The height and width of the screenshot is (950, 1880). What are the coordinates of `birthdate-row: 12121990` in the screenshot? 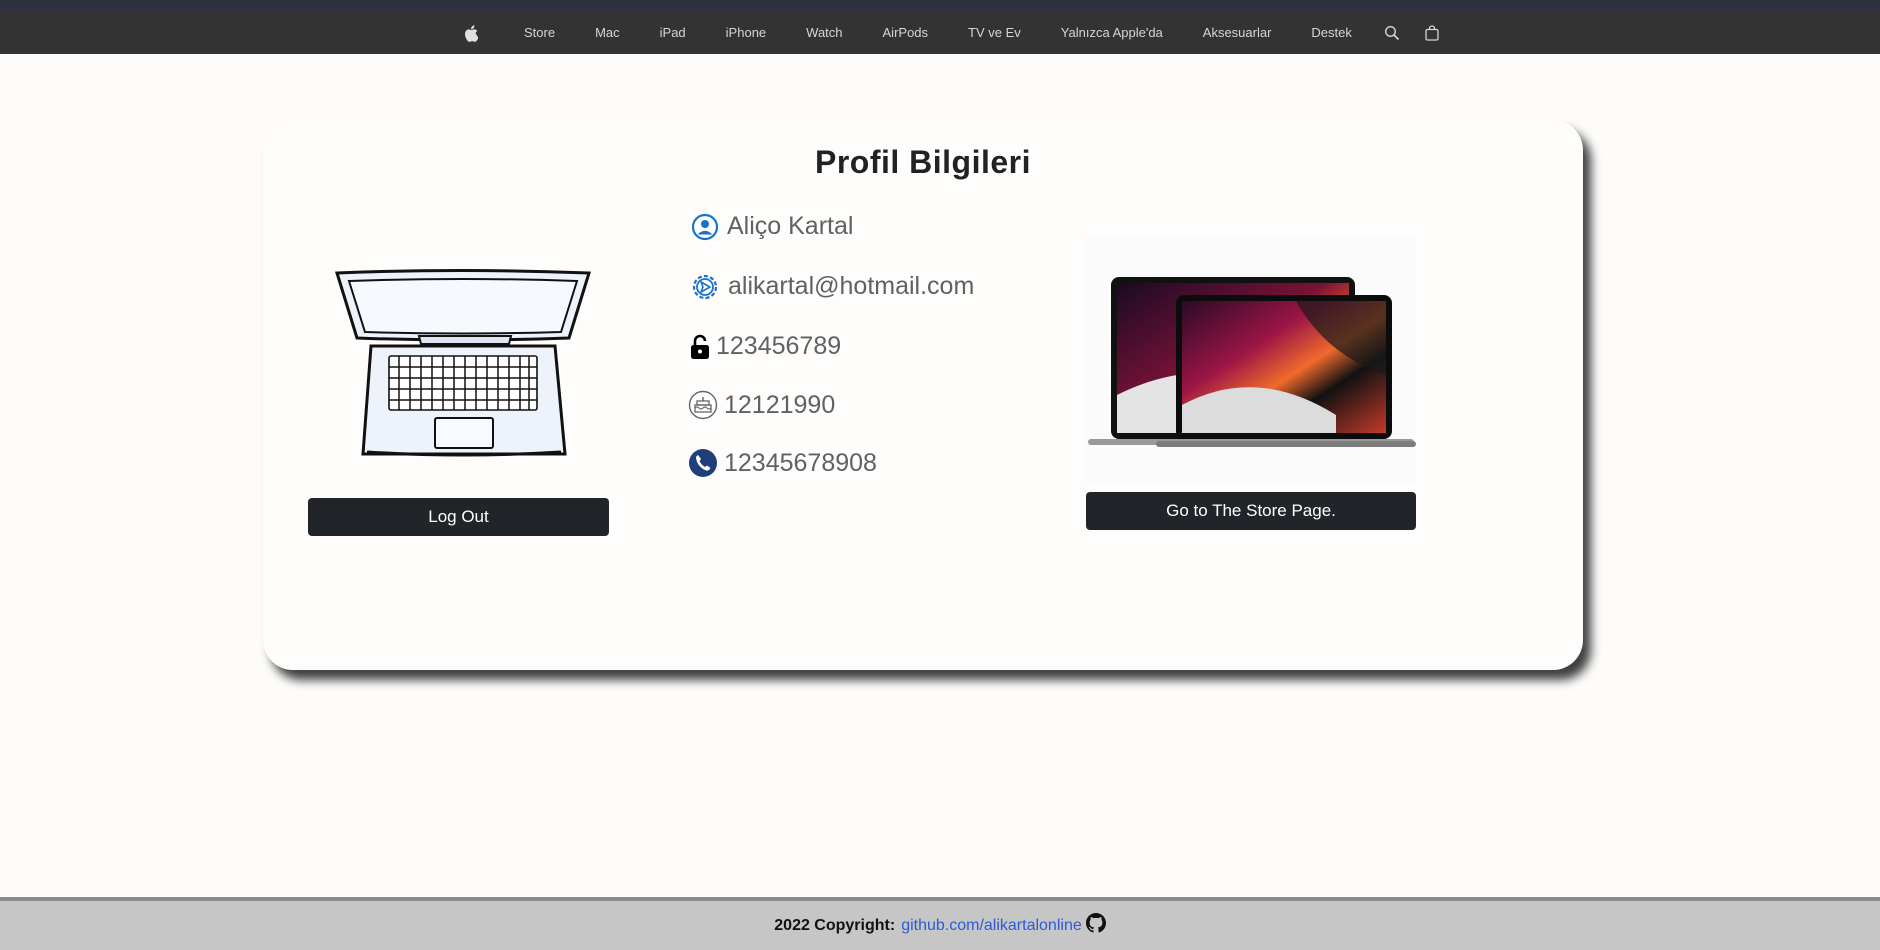 It's located at (761, 405).